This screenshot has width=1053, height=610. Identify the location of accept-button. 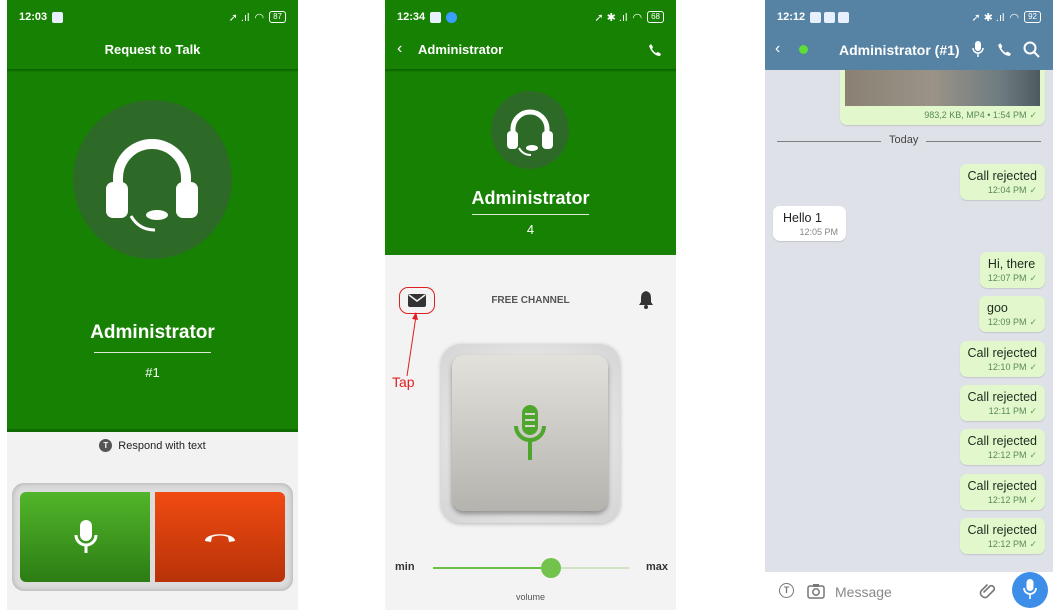
(85, 537).